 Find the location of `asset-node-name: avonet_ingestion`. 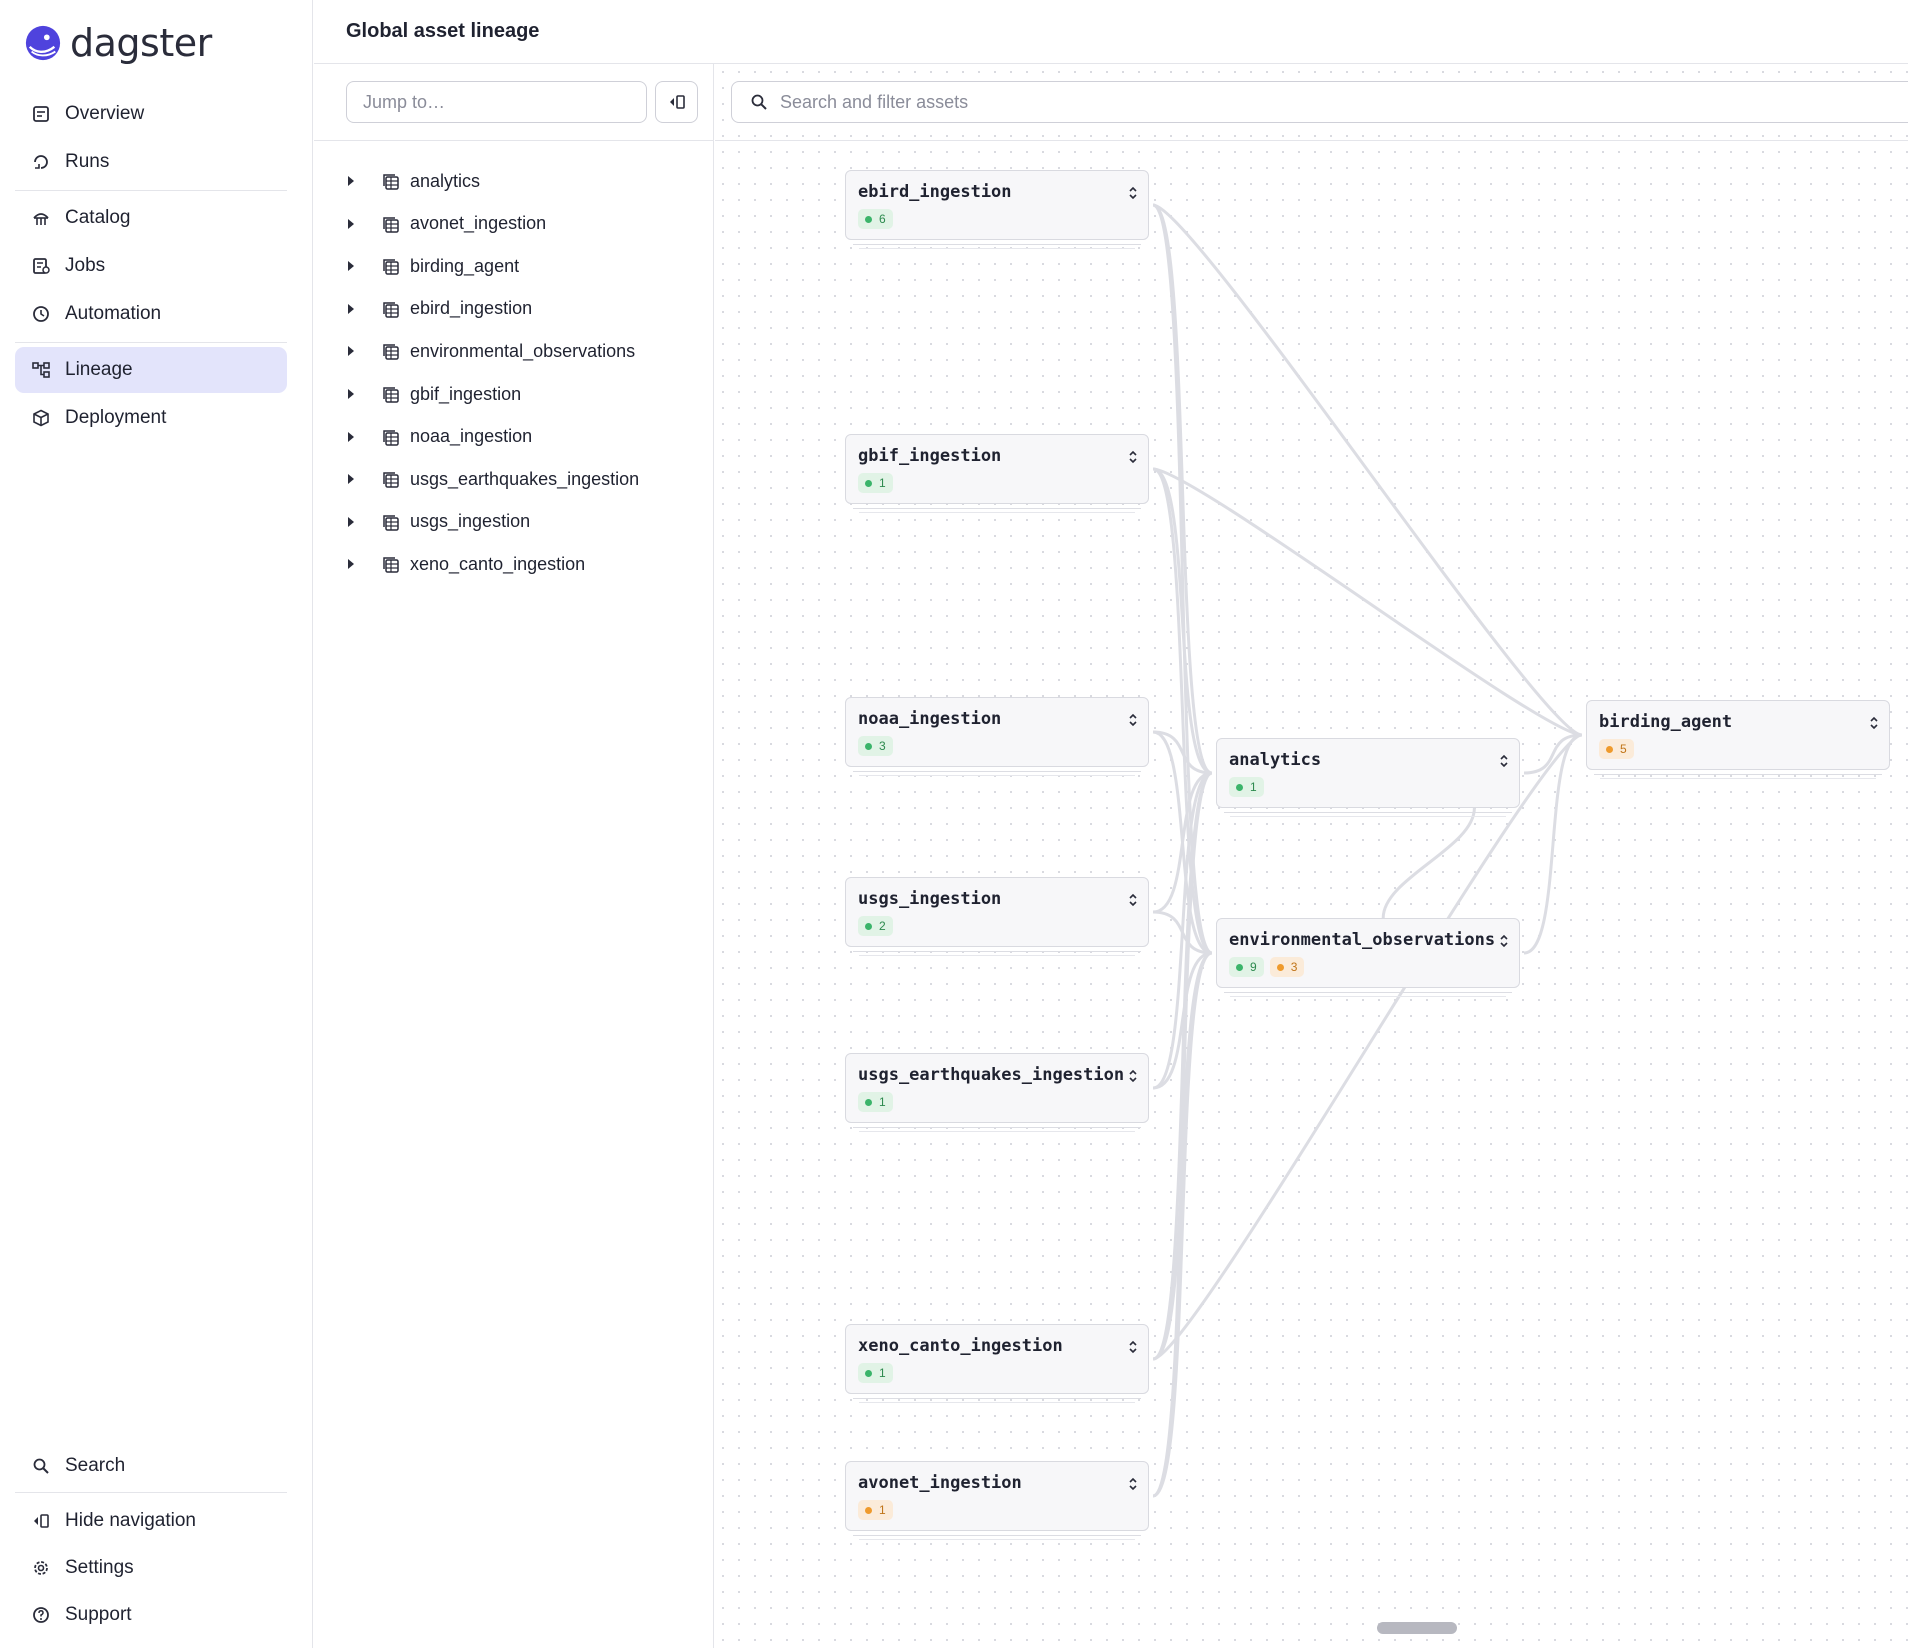

asset-node-name: avonet_ingestion is located at coordinates (940, 1483).